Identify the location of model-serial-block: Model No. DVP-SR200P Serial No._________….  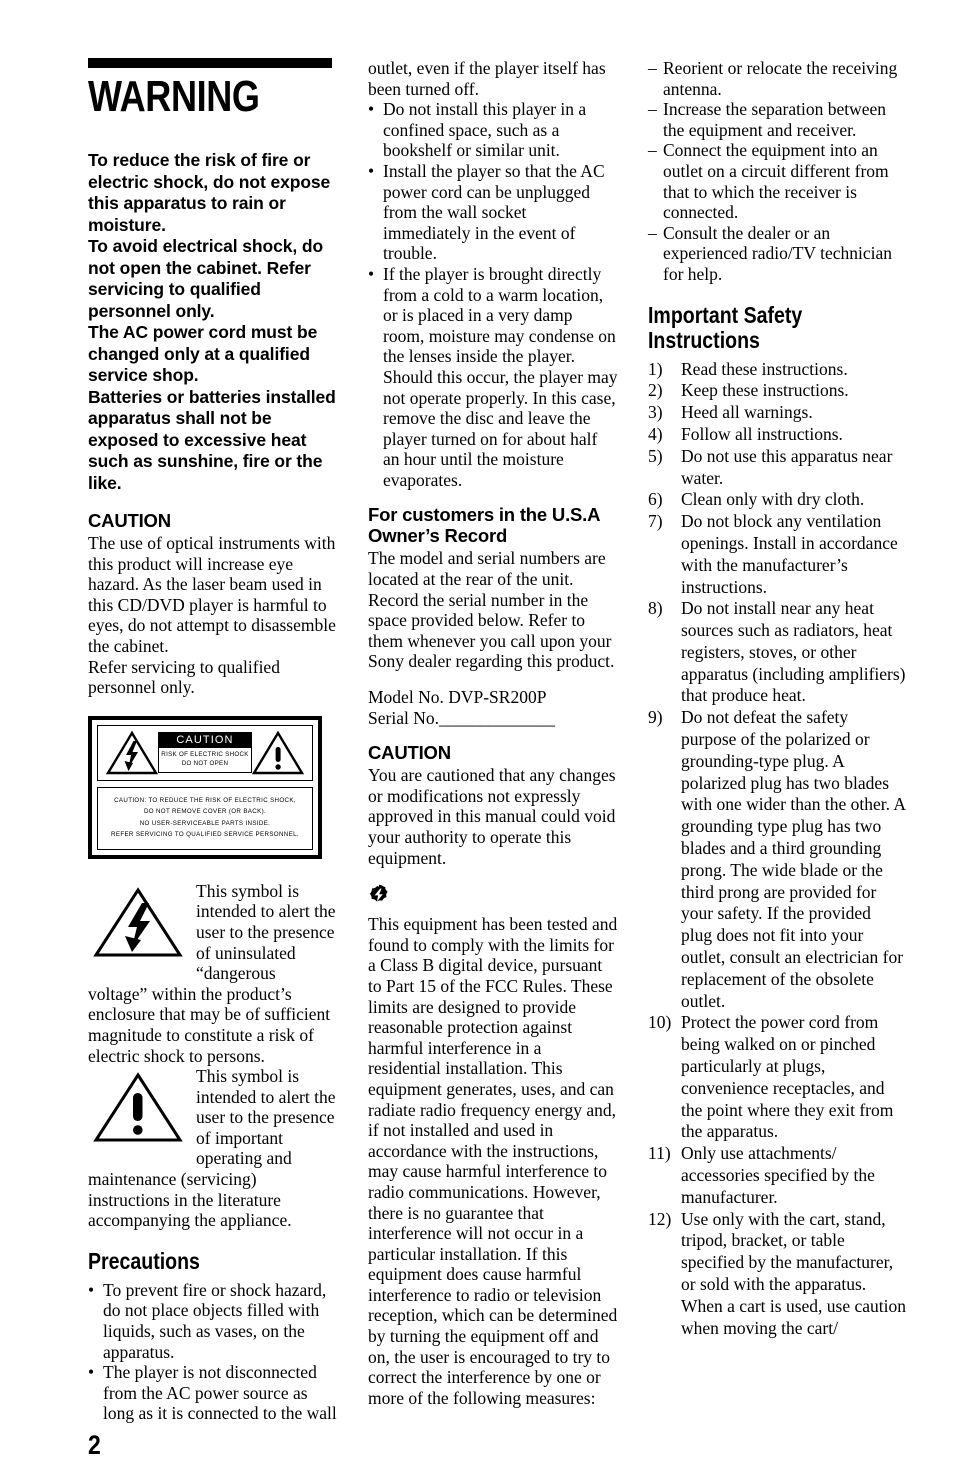
(493, 707).